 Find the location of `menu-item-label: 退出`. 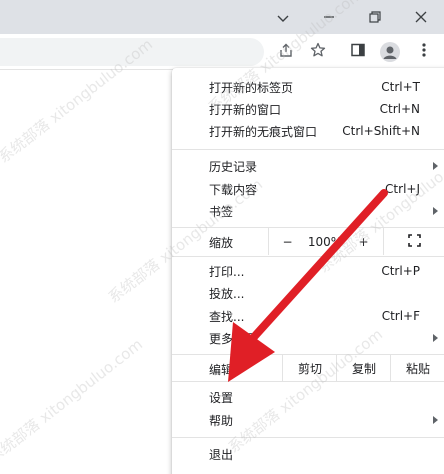

menu-item-label: 退出 is located at coordinates (221, 454).